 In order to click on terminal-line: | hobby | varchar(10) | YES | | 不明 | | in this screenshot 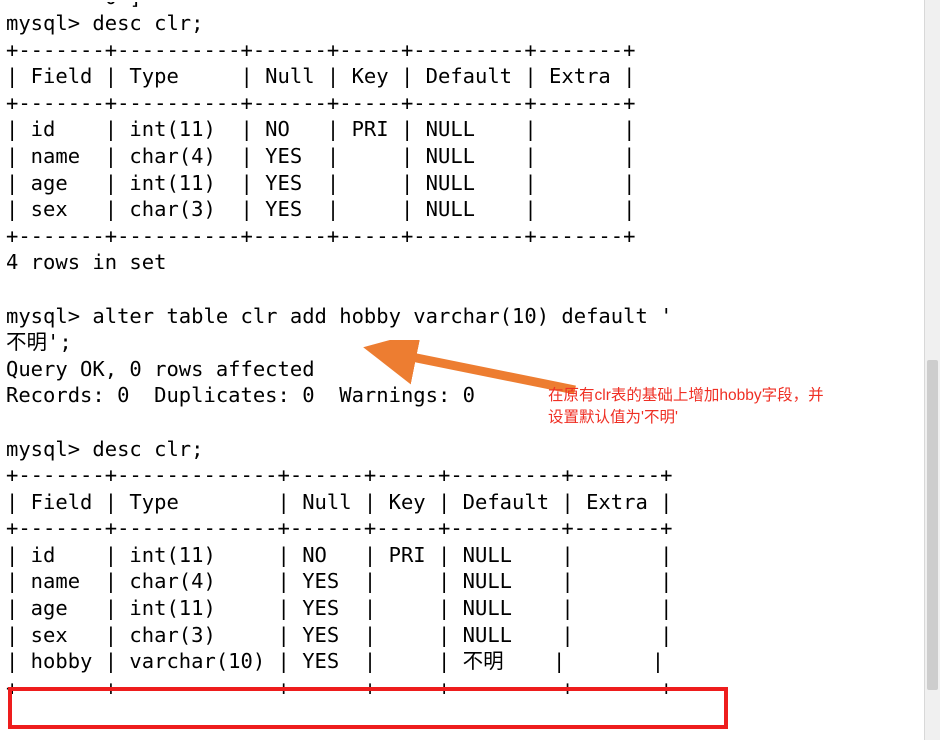, I will do `click(335, 661)`.